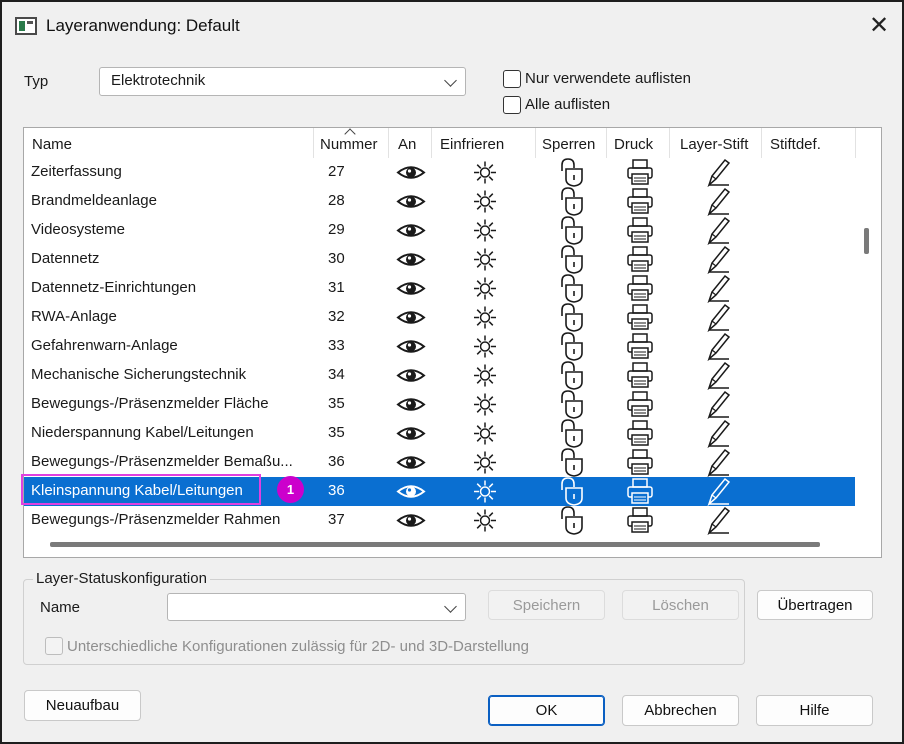  What do you see at coordinates (439, 231) in the screenshot?
I see `table-row: Videosysteme 29` at bounding box center [439, 231].